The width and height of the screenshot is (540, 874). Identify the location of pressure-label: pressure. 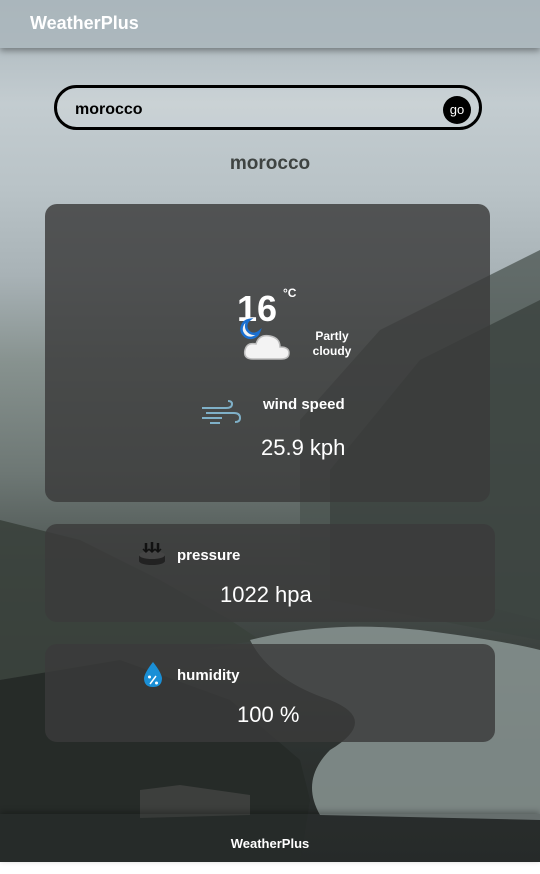
(209, 555).